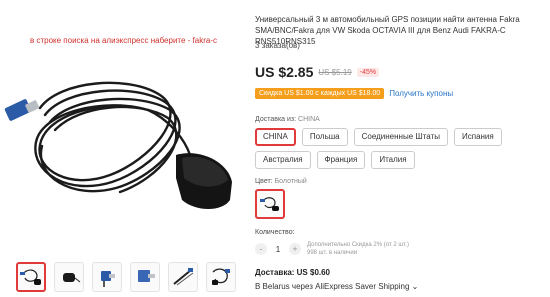 The width and height of the screenshot is (550, 297). I want to click on ship-from-option-china: CHINA, so click(275, 137).